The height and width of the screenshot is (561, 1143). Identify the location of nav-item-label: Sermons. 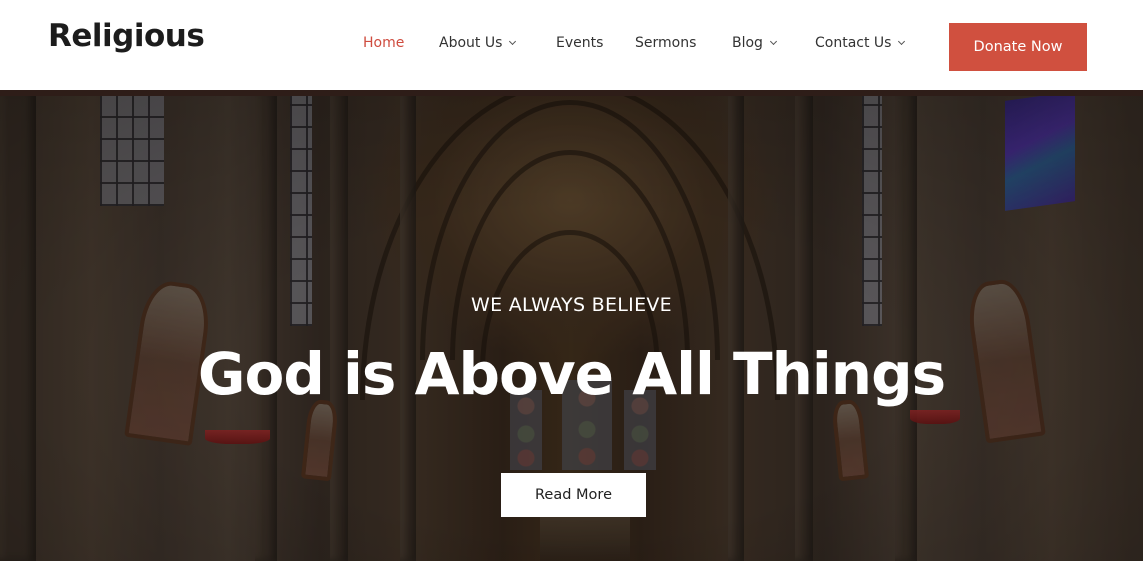
(666, 43).